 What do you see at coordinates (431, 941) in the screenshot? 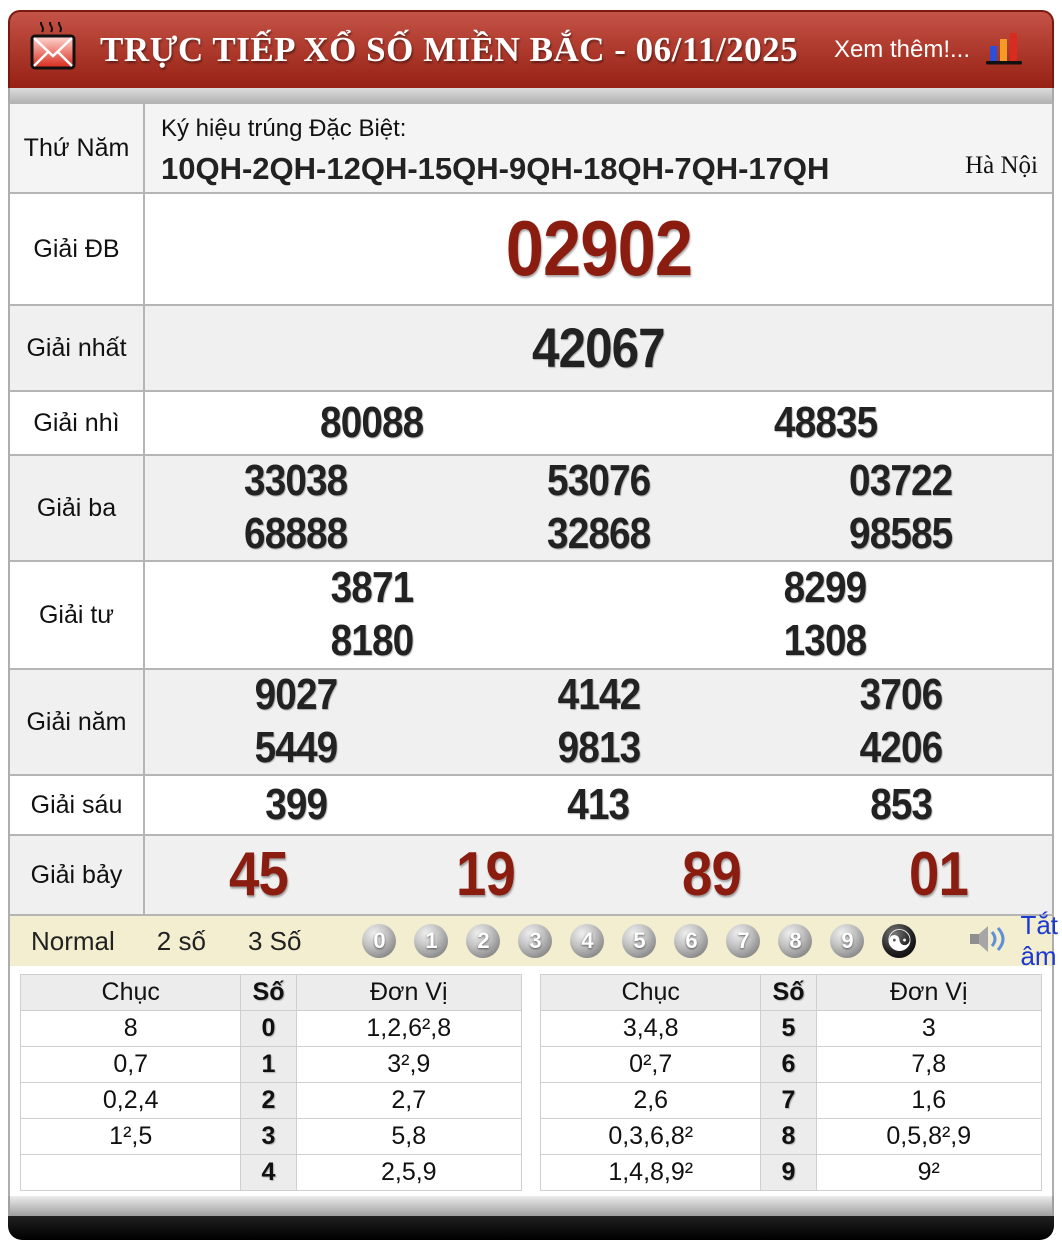
I see `digit-ball-1: 1` at bounding box center [431, 941].